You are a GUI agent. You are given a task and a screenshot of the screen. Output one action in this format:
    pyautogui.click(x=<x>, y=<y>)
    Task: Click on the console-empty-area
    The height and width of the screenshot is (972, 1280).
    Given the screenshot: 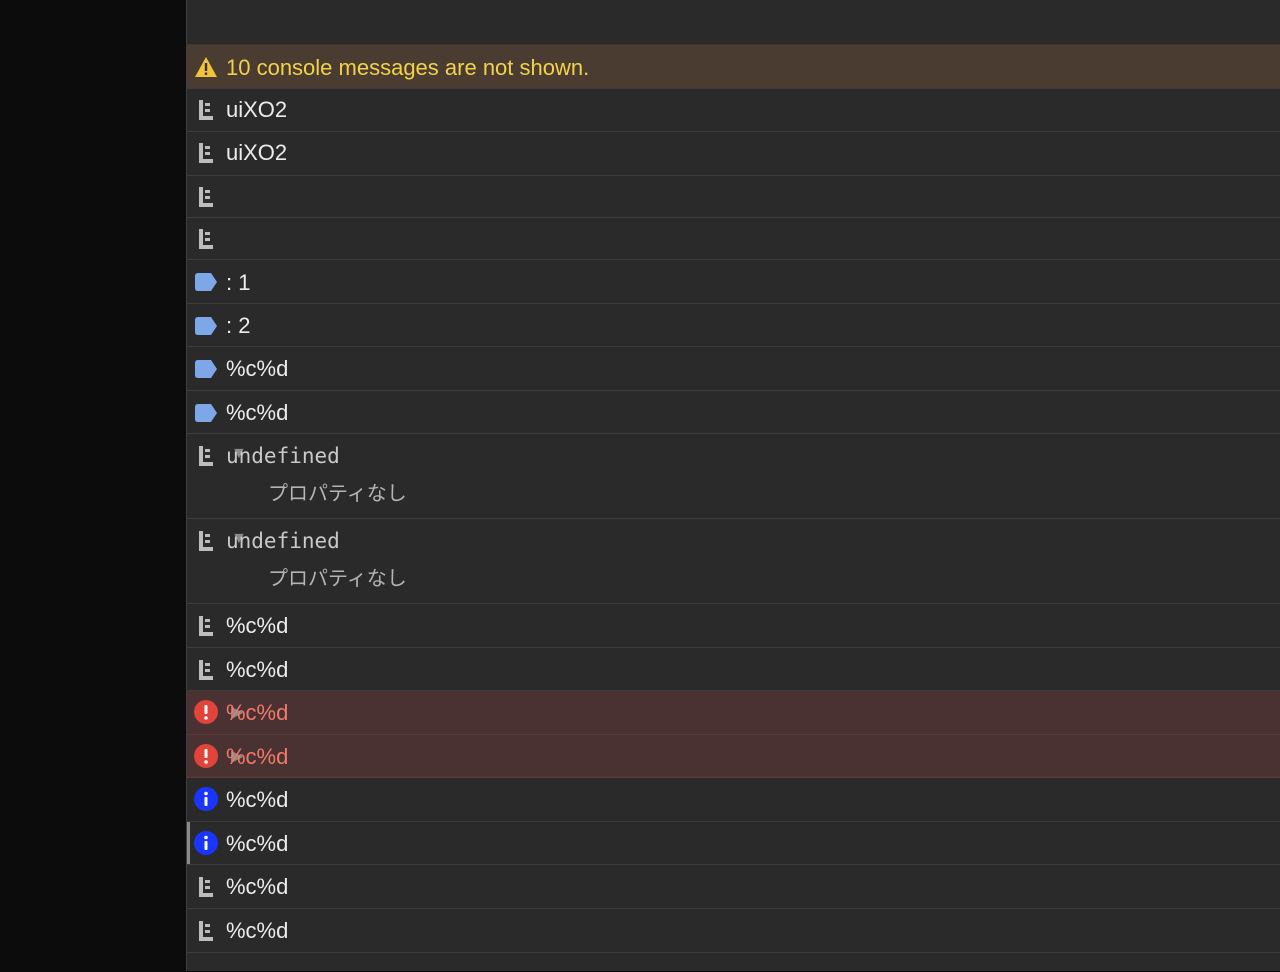 What is the action you would take?
    pyautogui.click(x=733, y=962)
    